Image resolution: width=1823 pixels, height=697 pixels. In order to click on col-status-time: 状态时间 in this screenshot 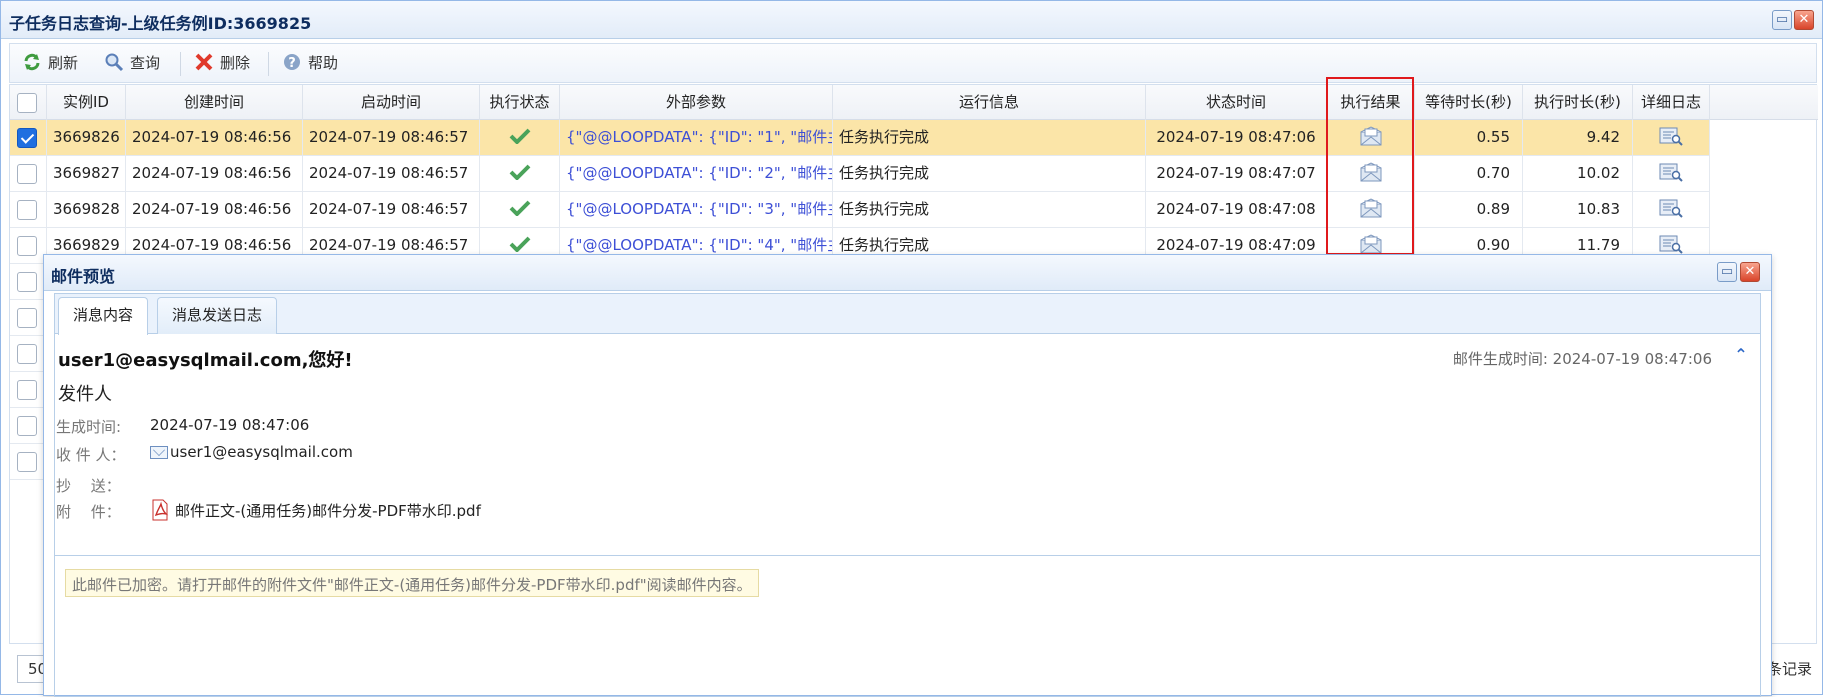, I will do `click(1236, 102)`.